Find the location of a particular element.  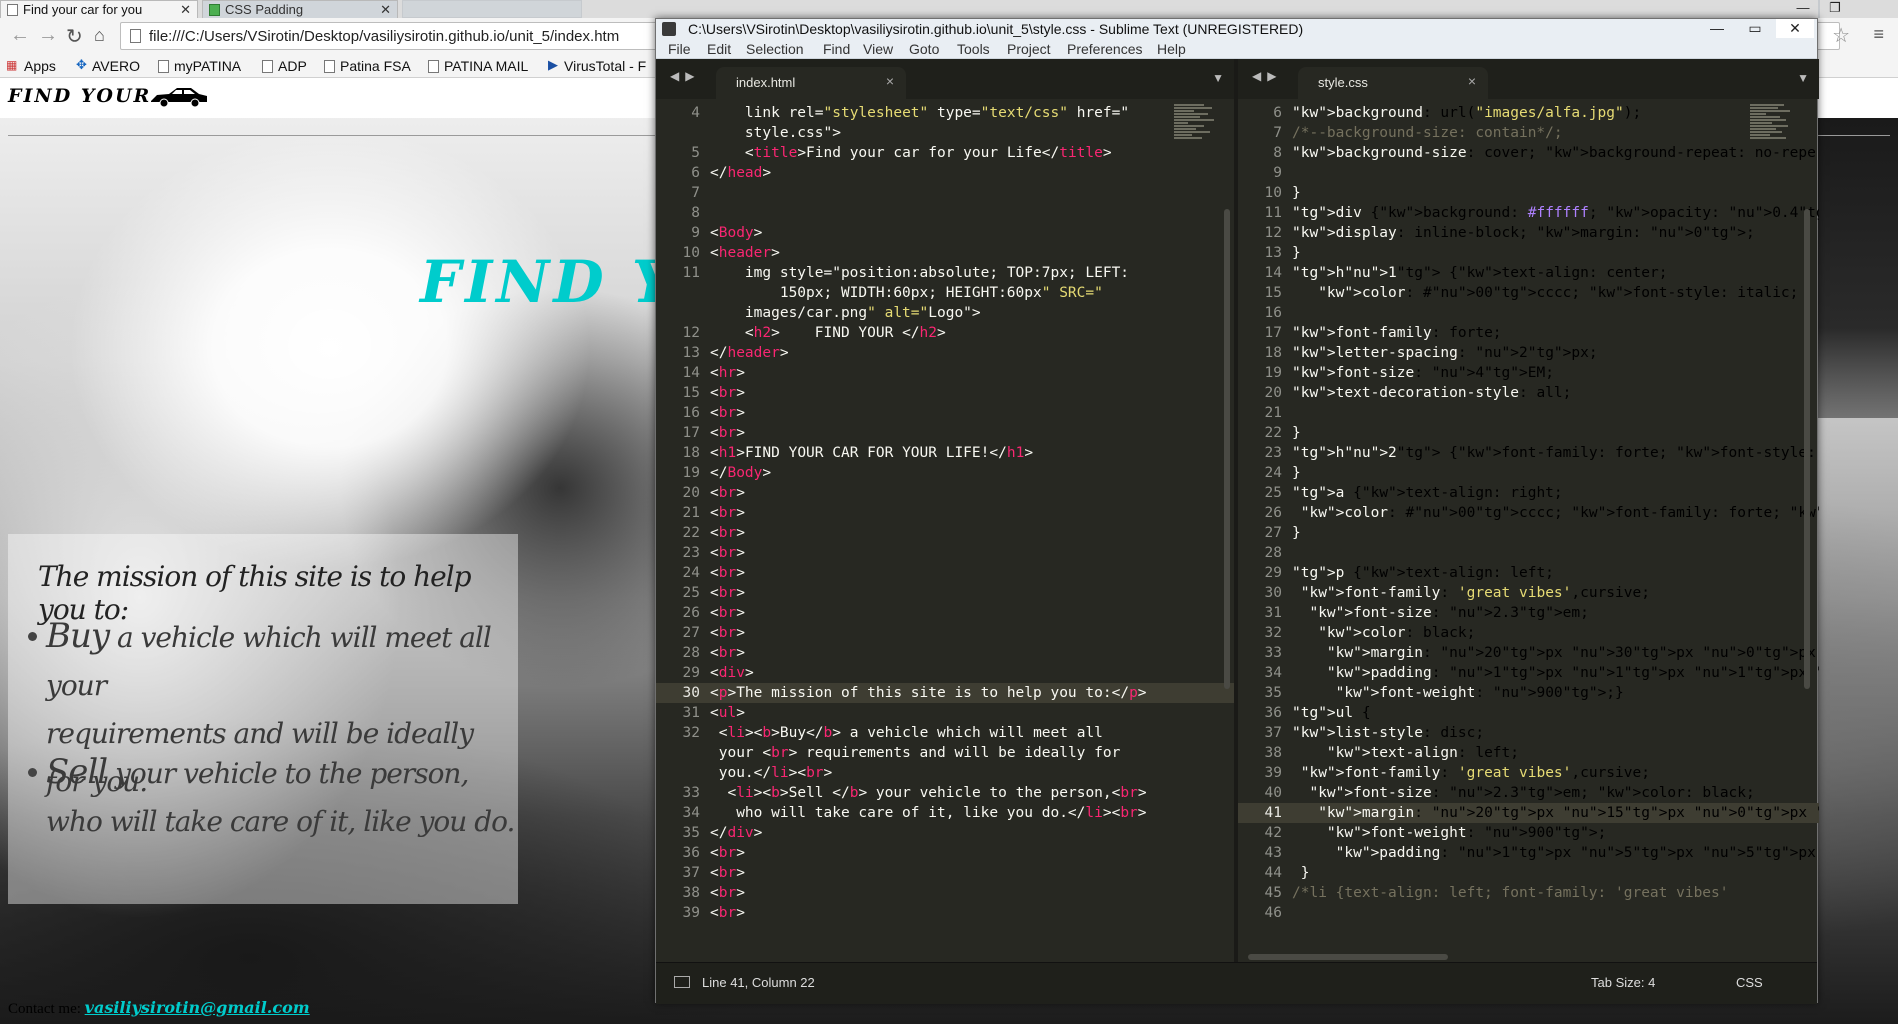

menu-project: Project is located at coordinates (1029, 49).